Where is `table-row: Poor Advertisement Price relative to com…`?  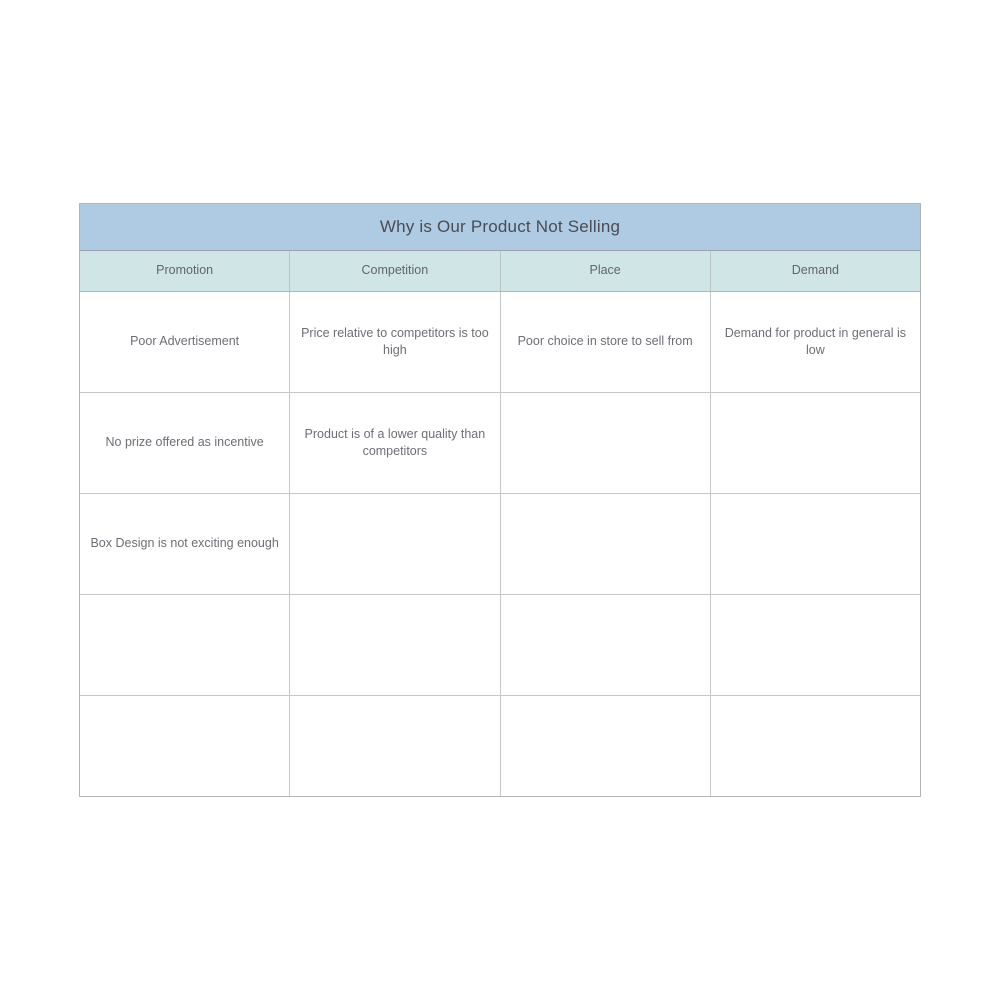 table-row: Poor Advertisement Price relative to com… is located at coordinates (500, 342).